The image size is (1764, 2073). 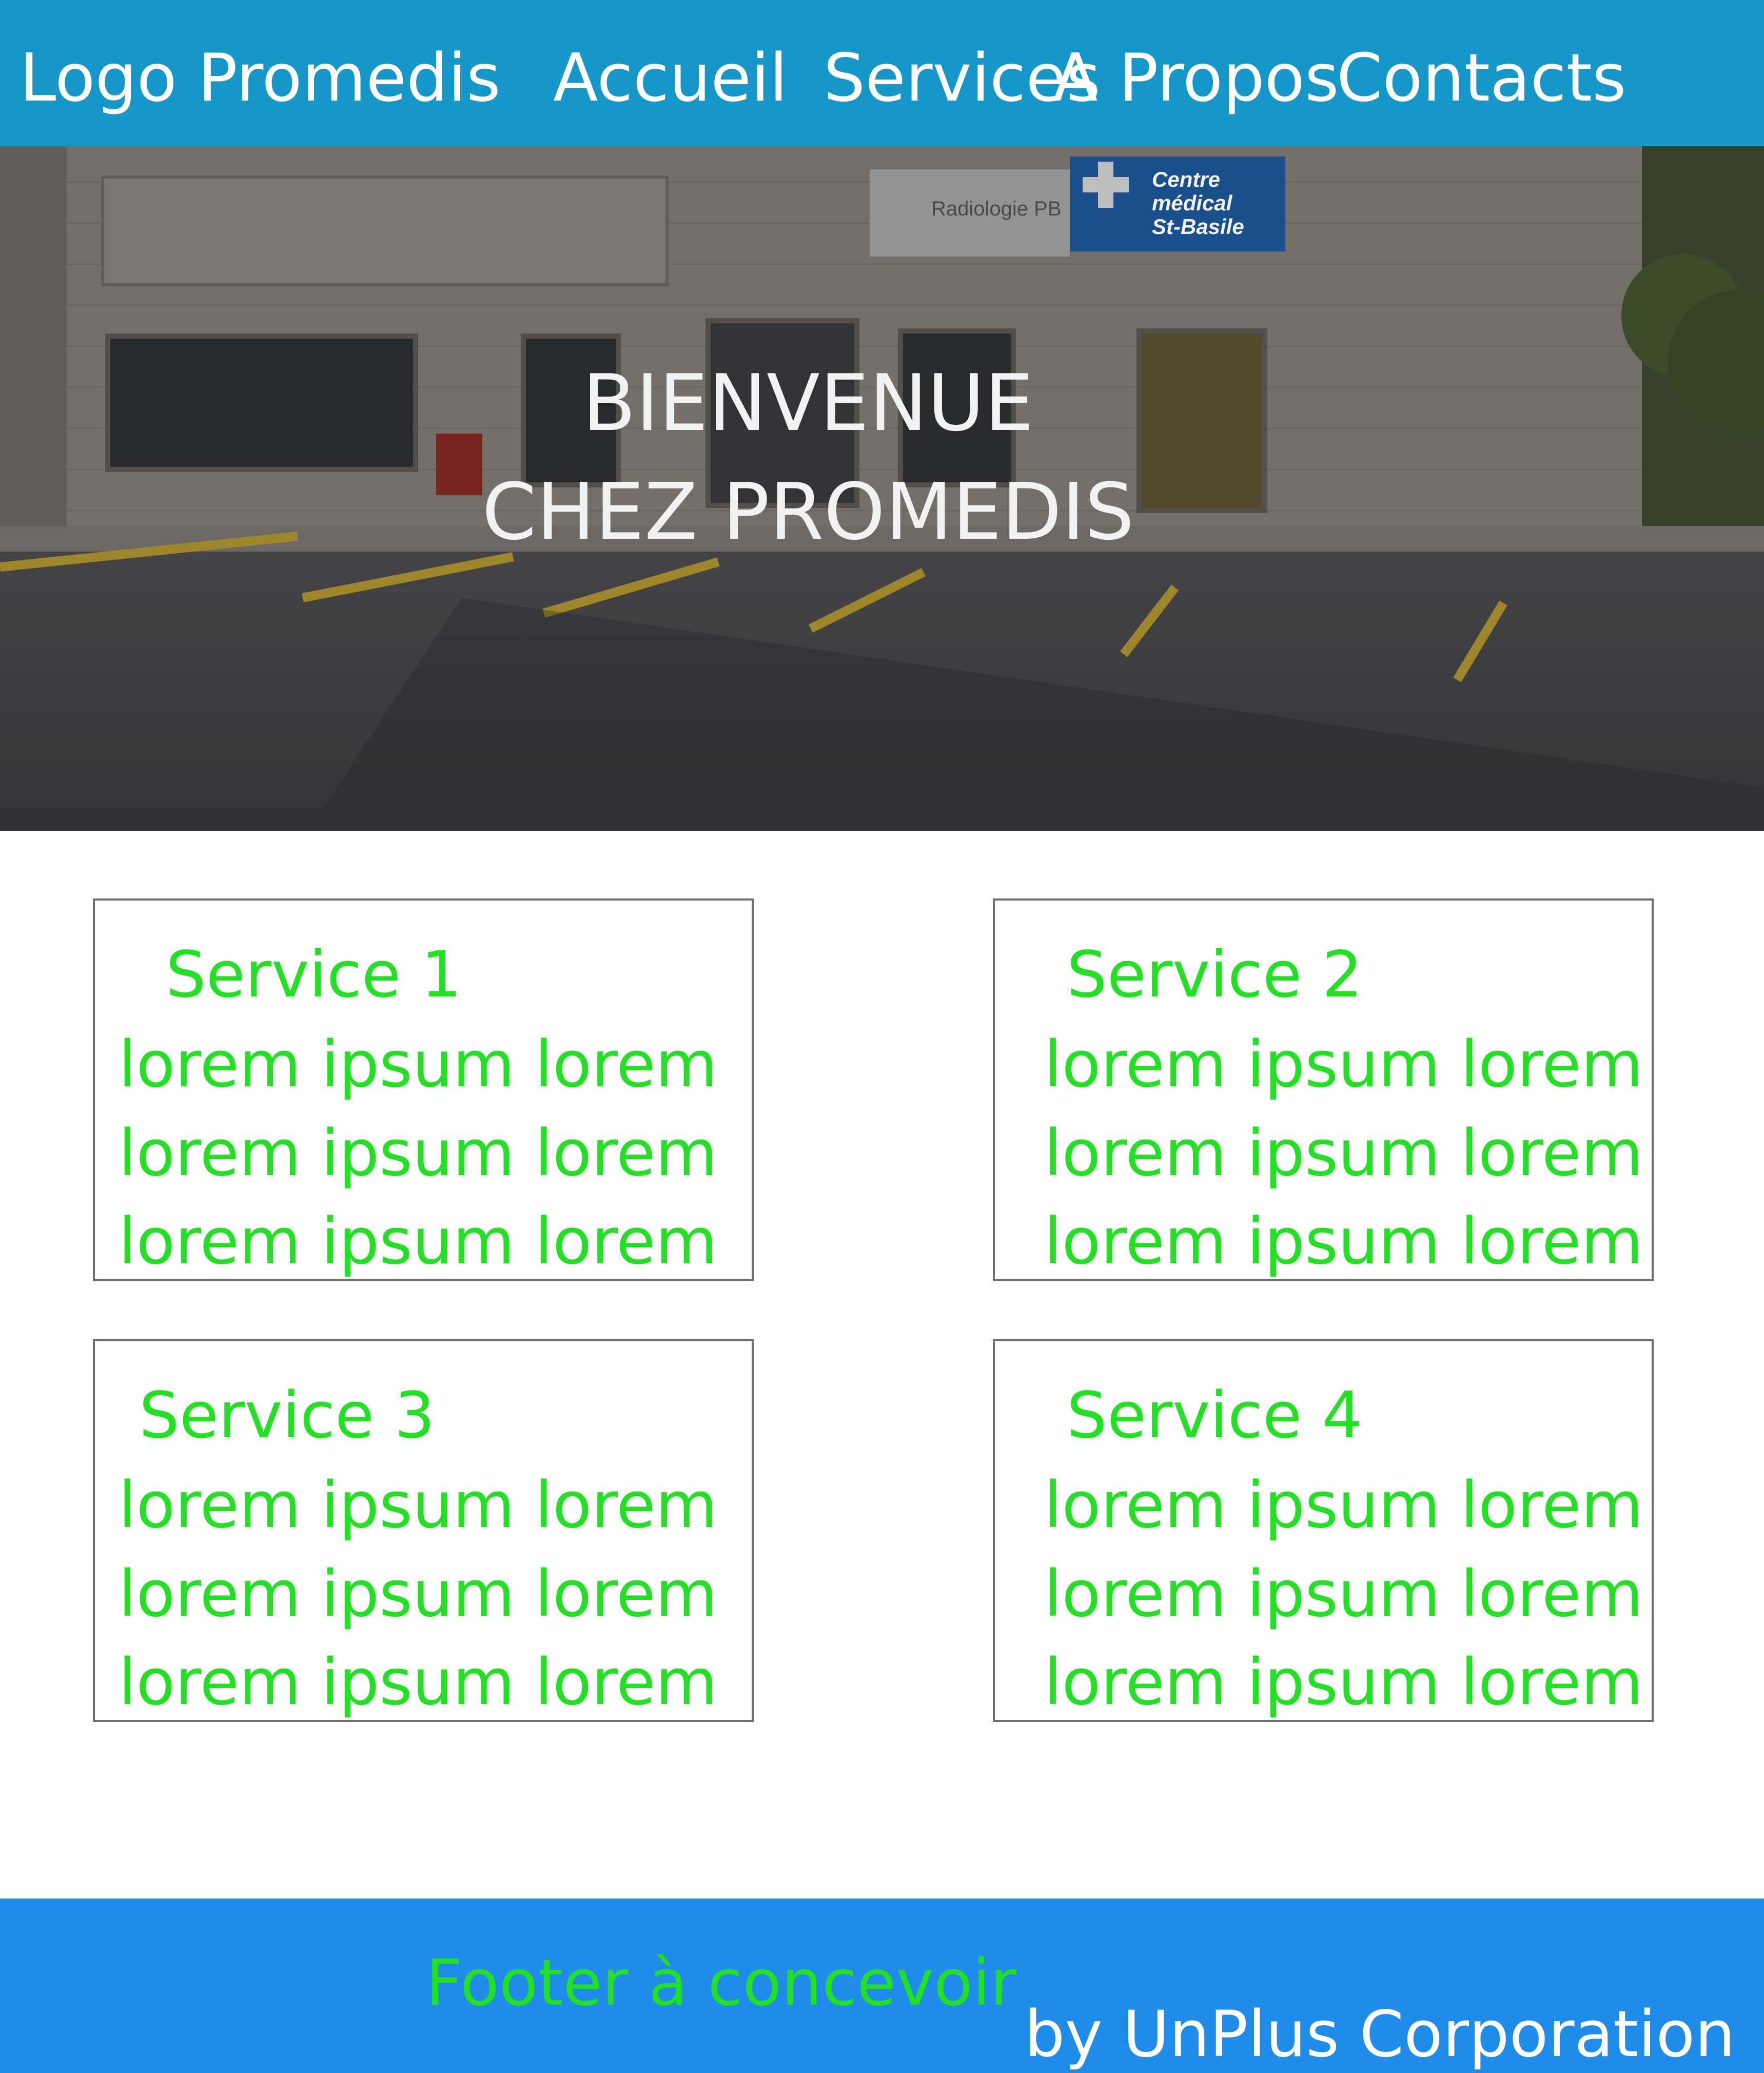 I want to click on footer: Footer à concevoir by UnPlus Corporation, so click(x=882, y=1986).